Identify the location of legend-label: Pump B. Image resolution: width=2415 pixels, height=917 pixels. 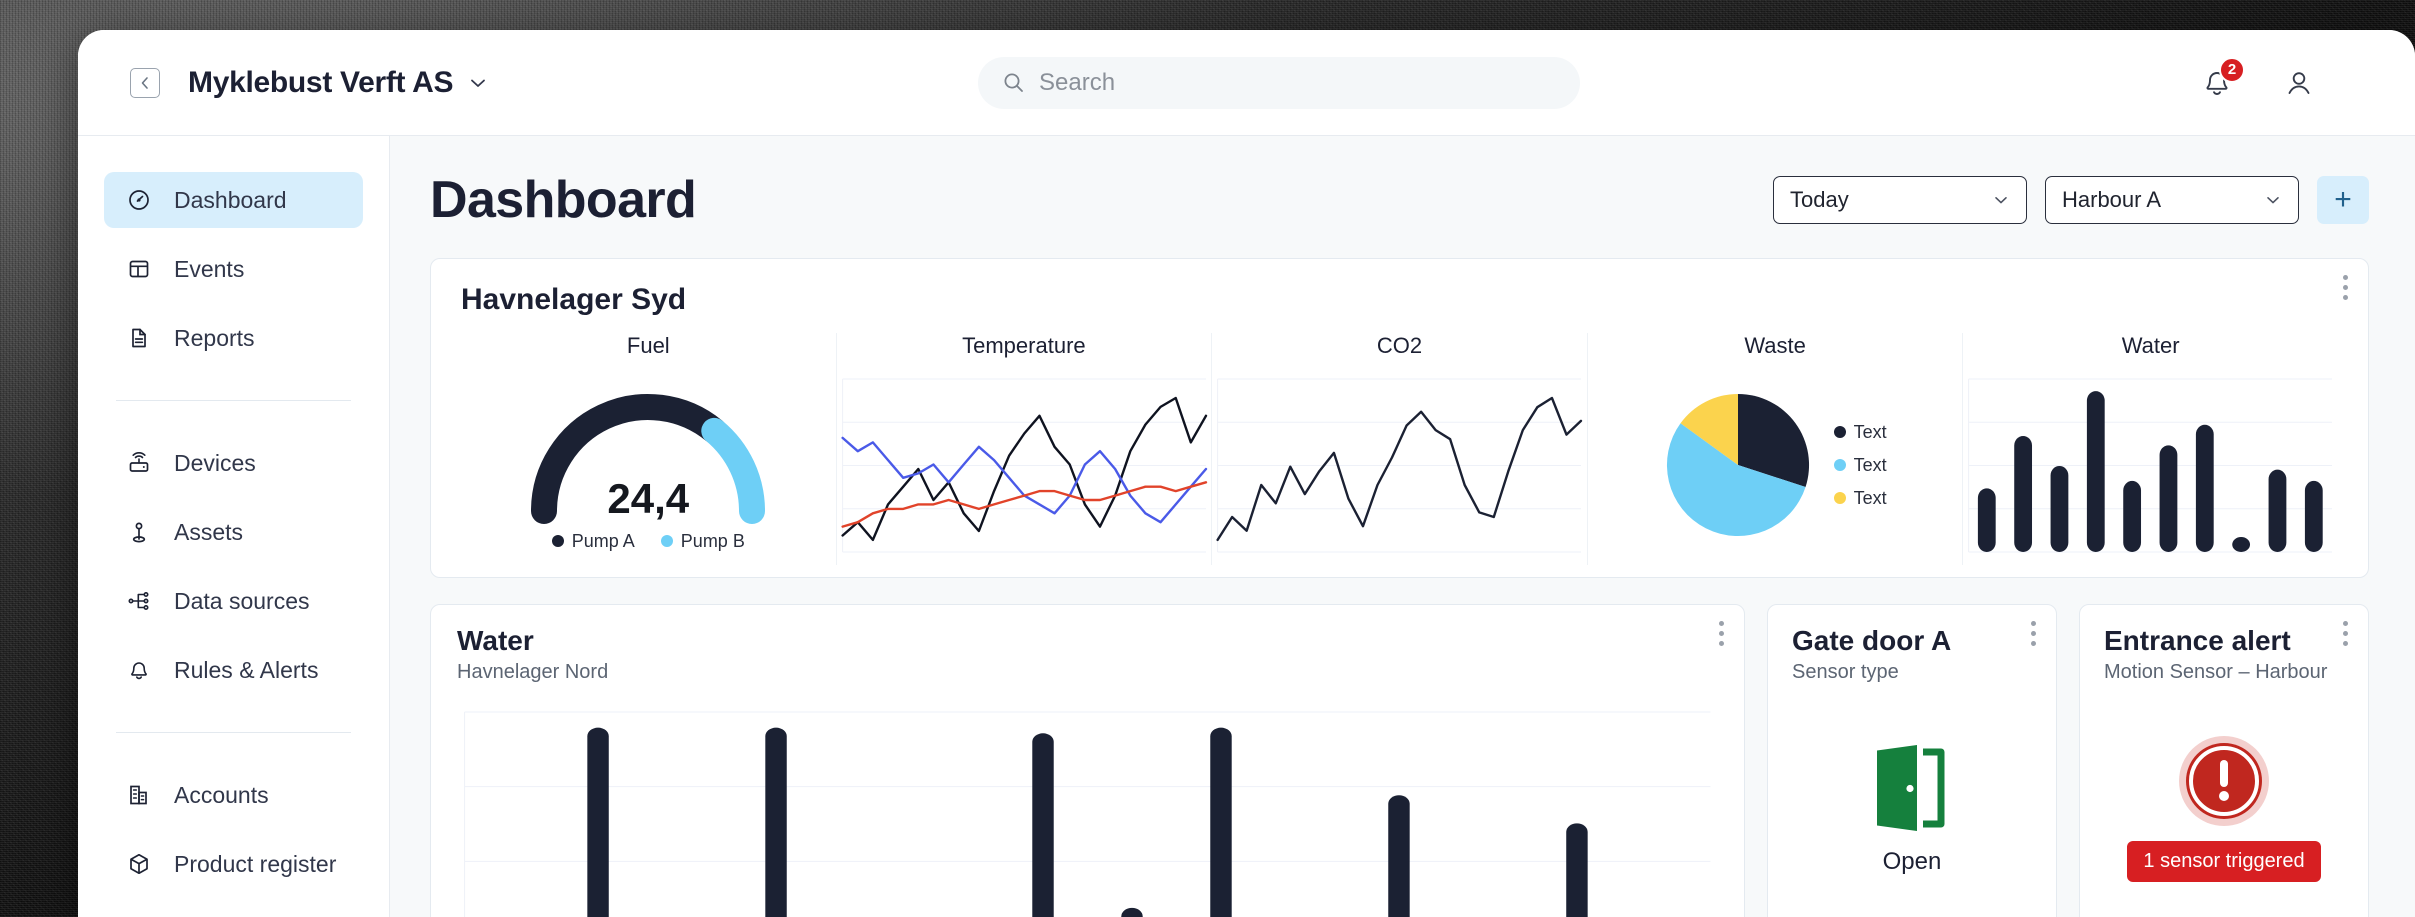
(712, 540).